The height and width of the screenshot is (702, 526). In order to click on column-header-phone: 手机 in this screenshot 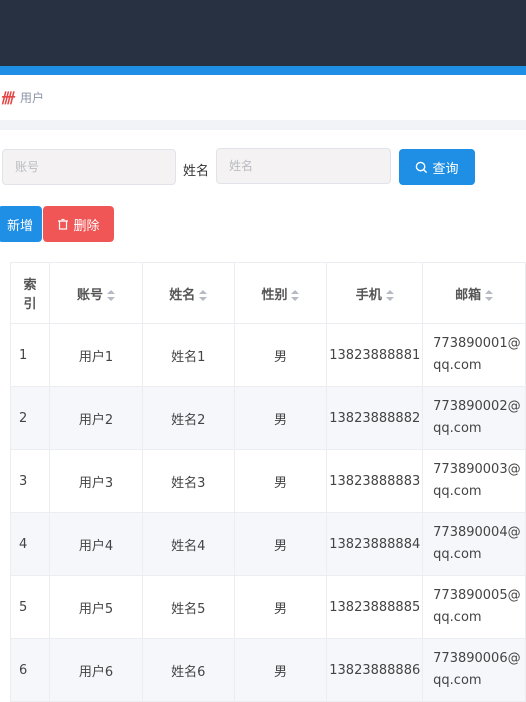, I will do `click(375, 293)`.